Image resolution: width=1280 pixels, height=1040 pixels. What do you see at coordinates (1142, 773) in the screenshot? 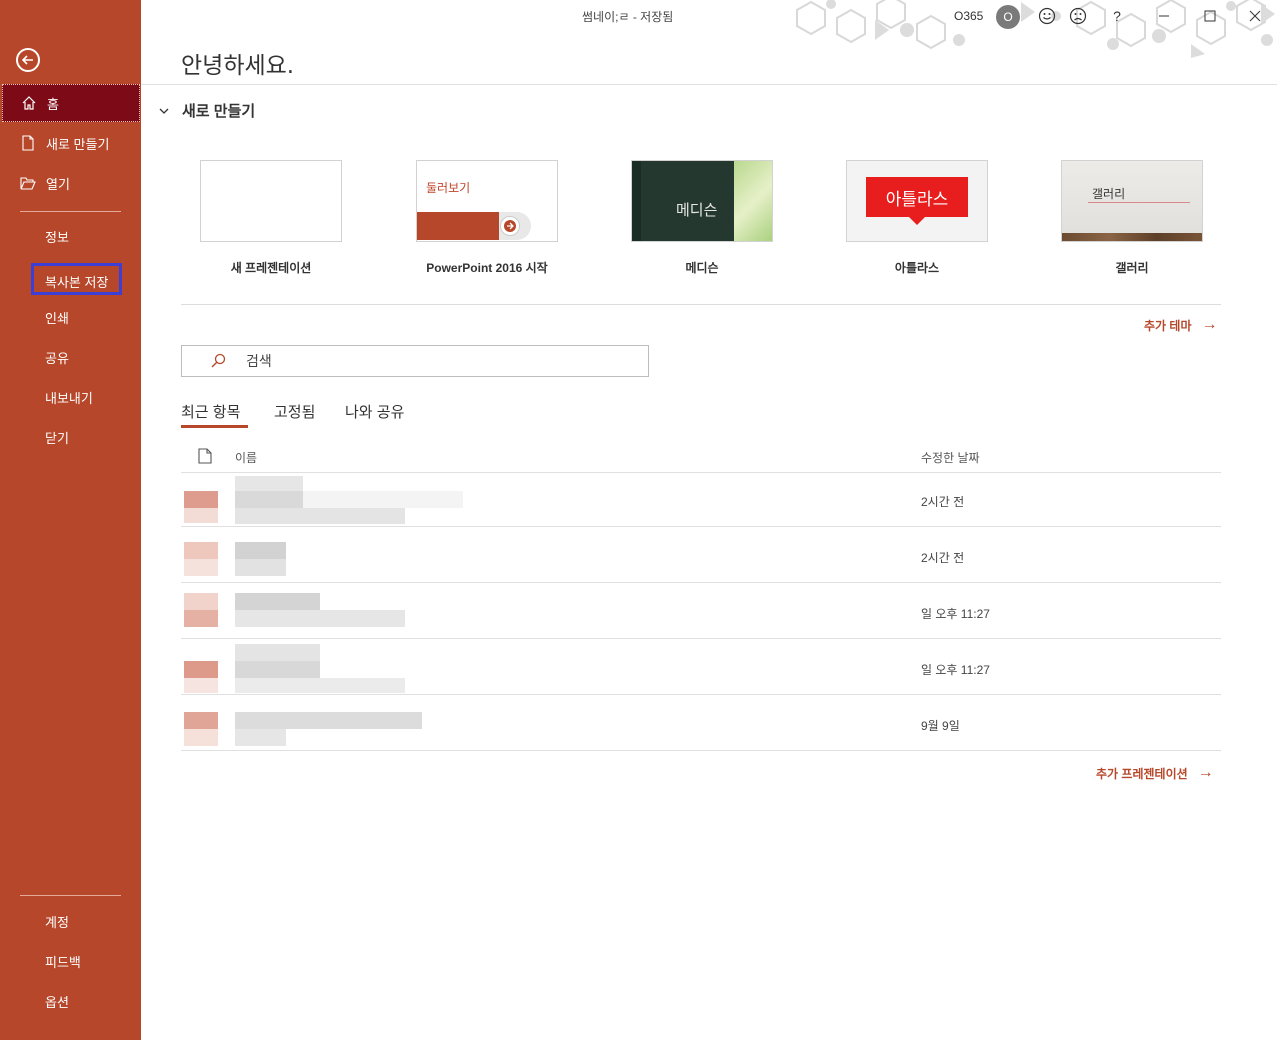
I see `link-label: 추가 프레젠테이션` at bounding box center [1142, 773].